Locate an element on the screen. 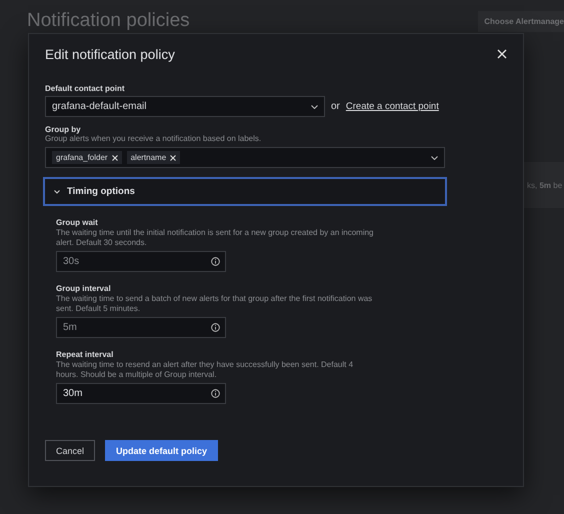 Image resolution: width=564 pixels, height=514 pixels. update-policy-button: Update default policy is located at coordinates (161, 450).